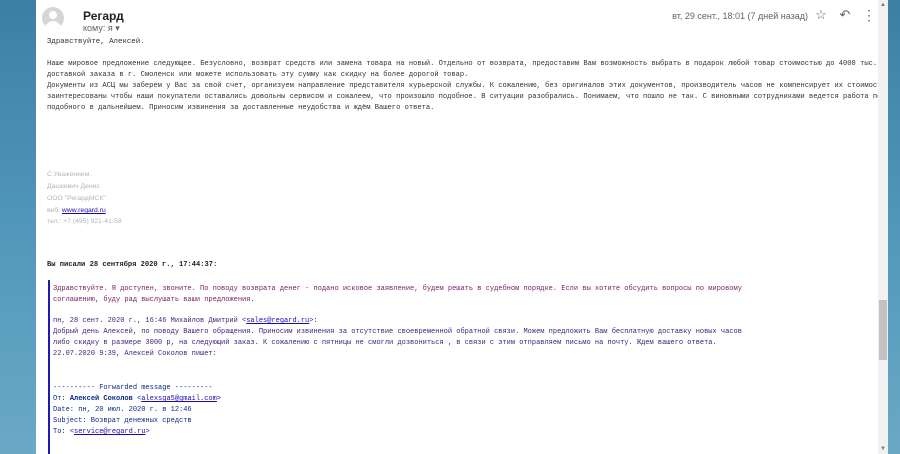 The image size is (900, 454). I want to click on web-label: веб:, so click(54, 210).